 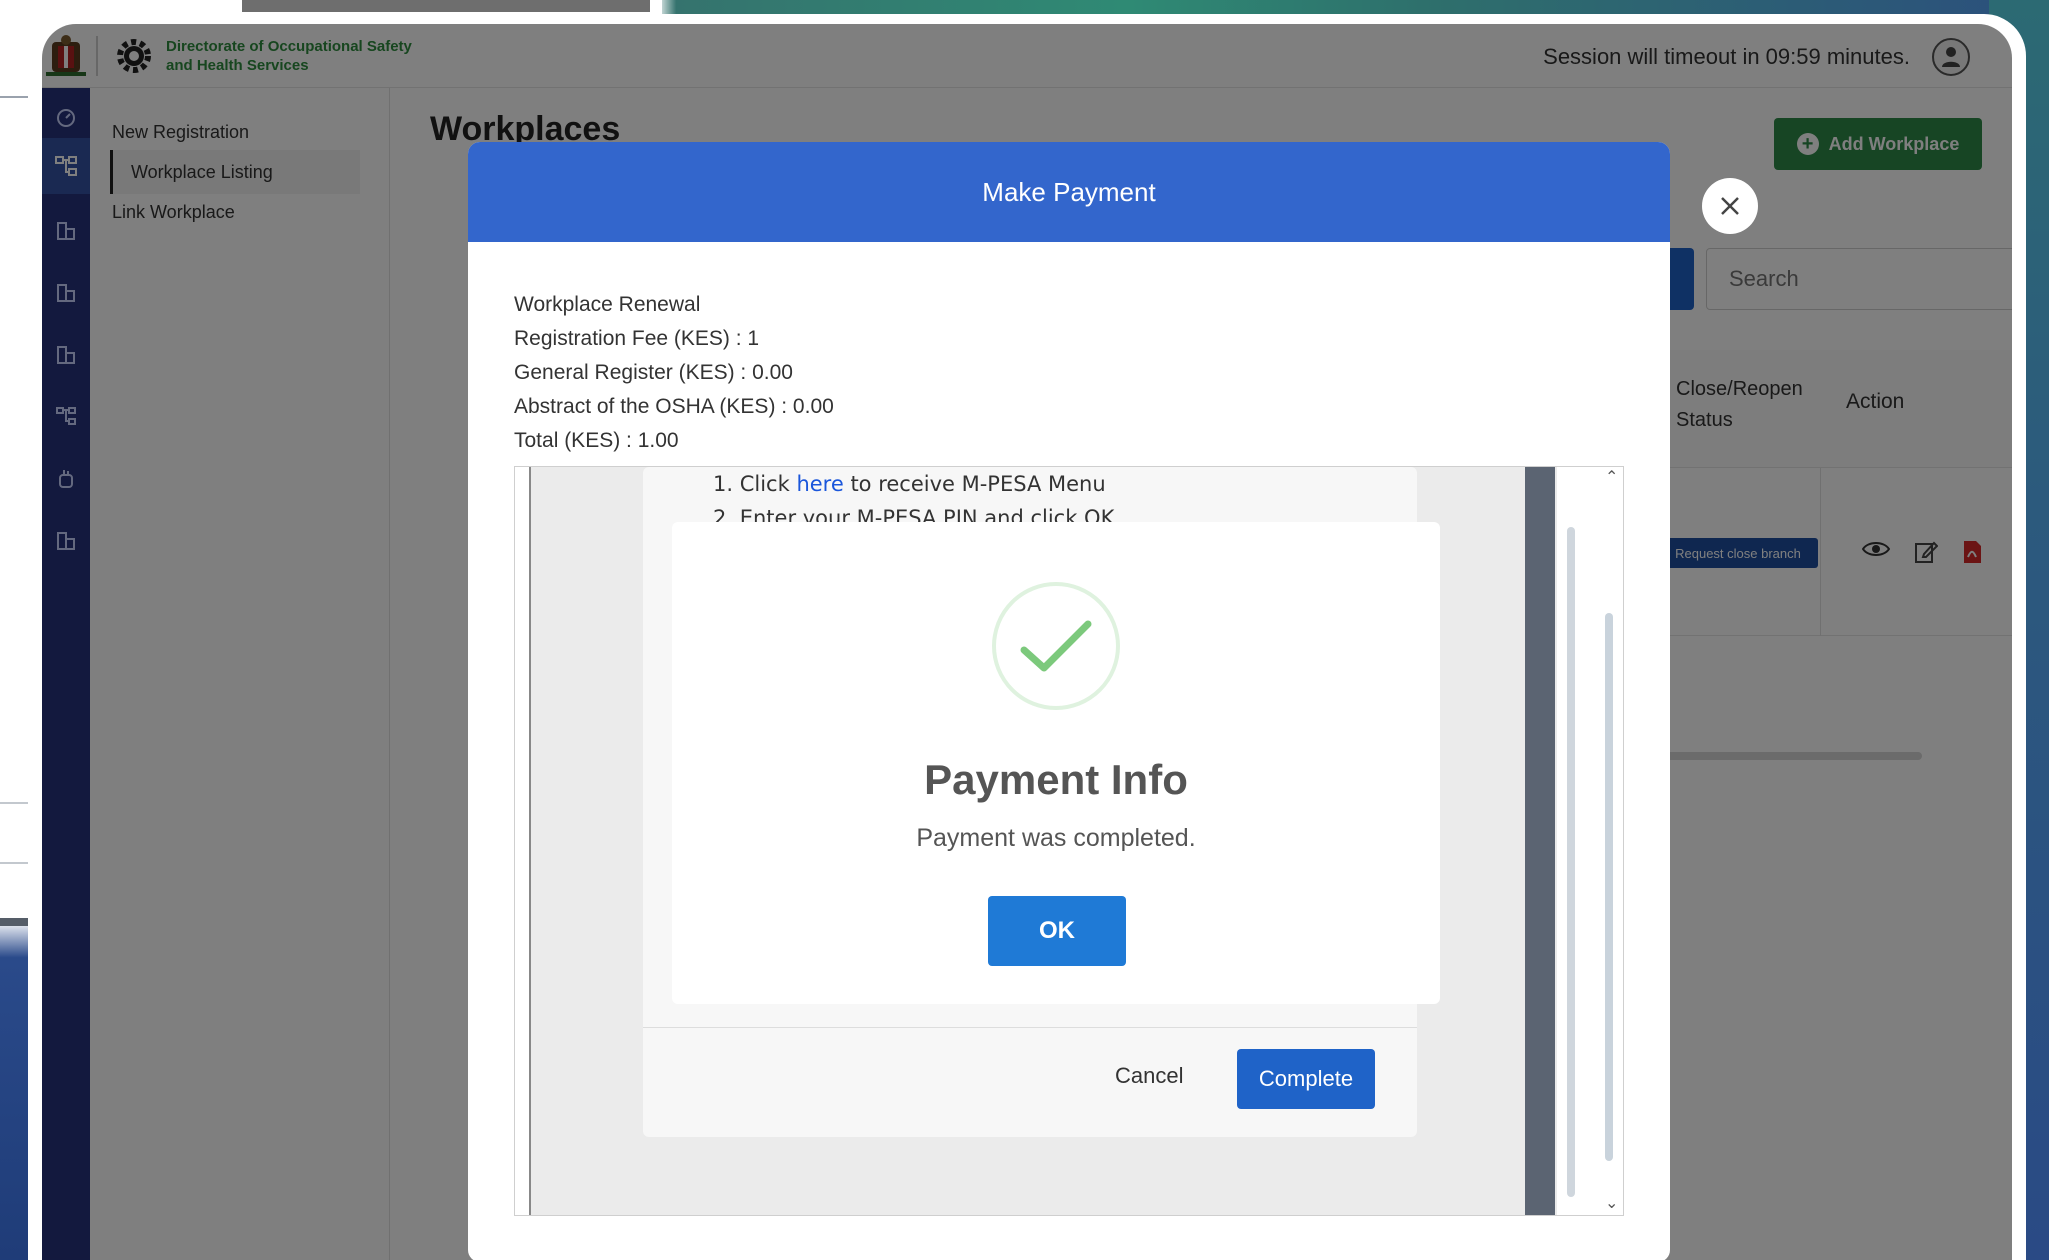 I want to click on dialog-message: Payment was completed., so click(x=1056, y=838).